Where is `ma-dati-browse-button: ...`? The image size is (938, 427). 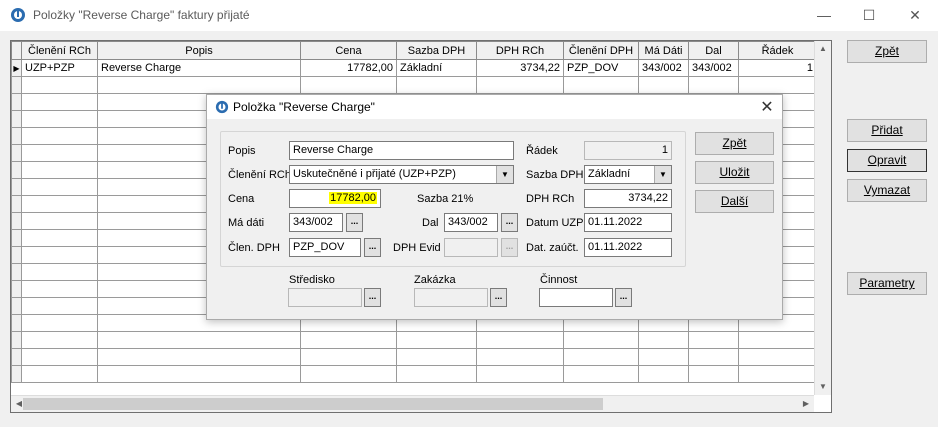
ma-dati-browse-button: ... is located at coordinates (354, 222).